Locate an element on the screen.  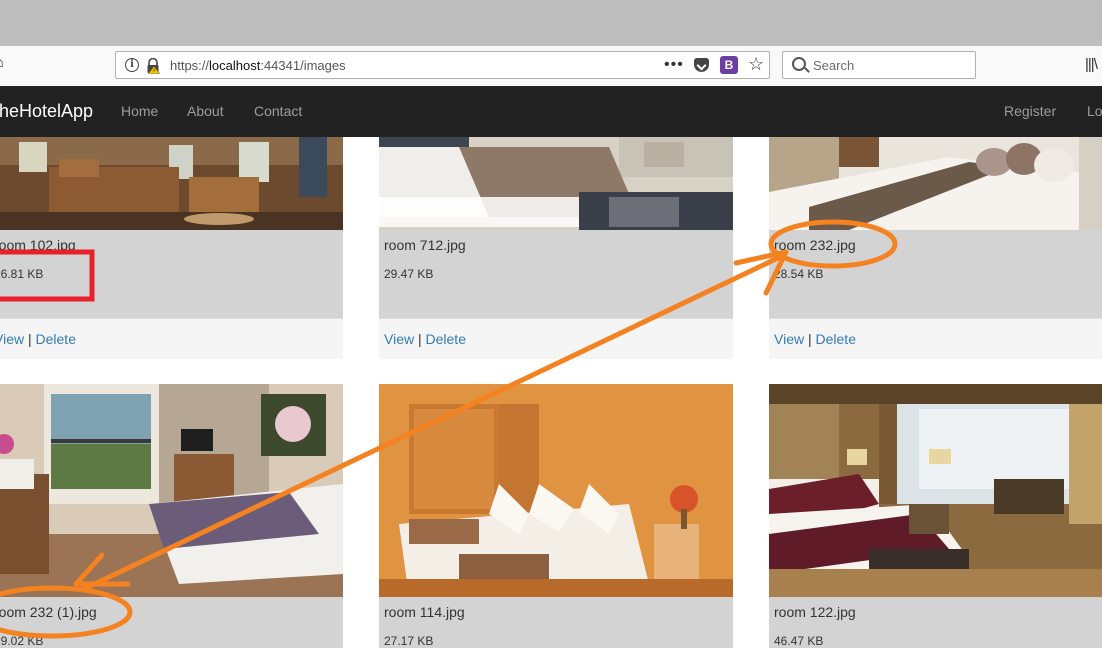
image-size: 27.17 KB is located at coordinates (409, 641).